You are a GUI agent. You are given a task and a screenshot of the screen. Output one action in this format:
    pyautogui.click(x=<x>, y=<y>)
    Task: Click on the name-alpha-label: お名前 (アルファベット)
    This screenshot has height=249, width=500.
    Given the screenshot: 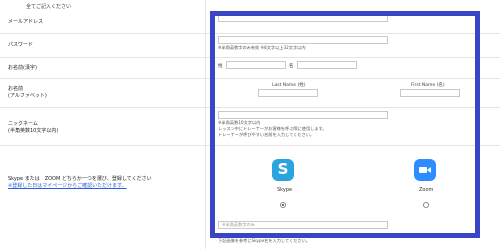 What is the action you would take?
    pyautogui.click(x=27, y=93)
    